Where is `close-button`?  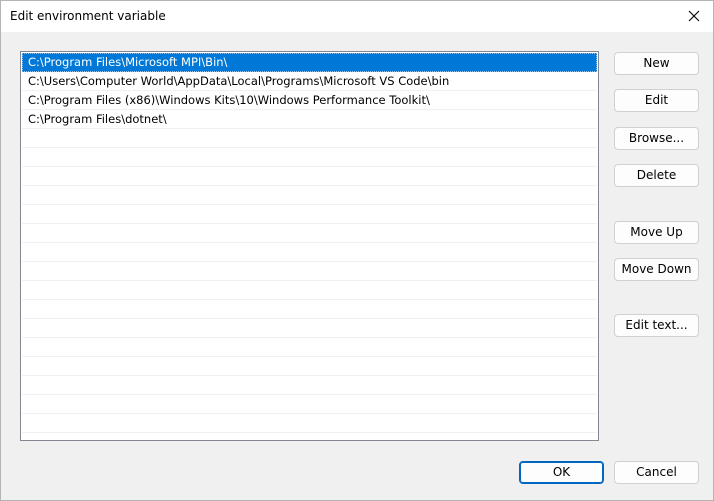
close-button is located at coordinates (694, 16).